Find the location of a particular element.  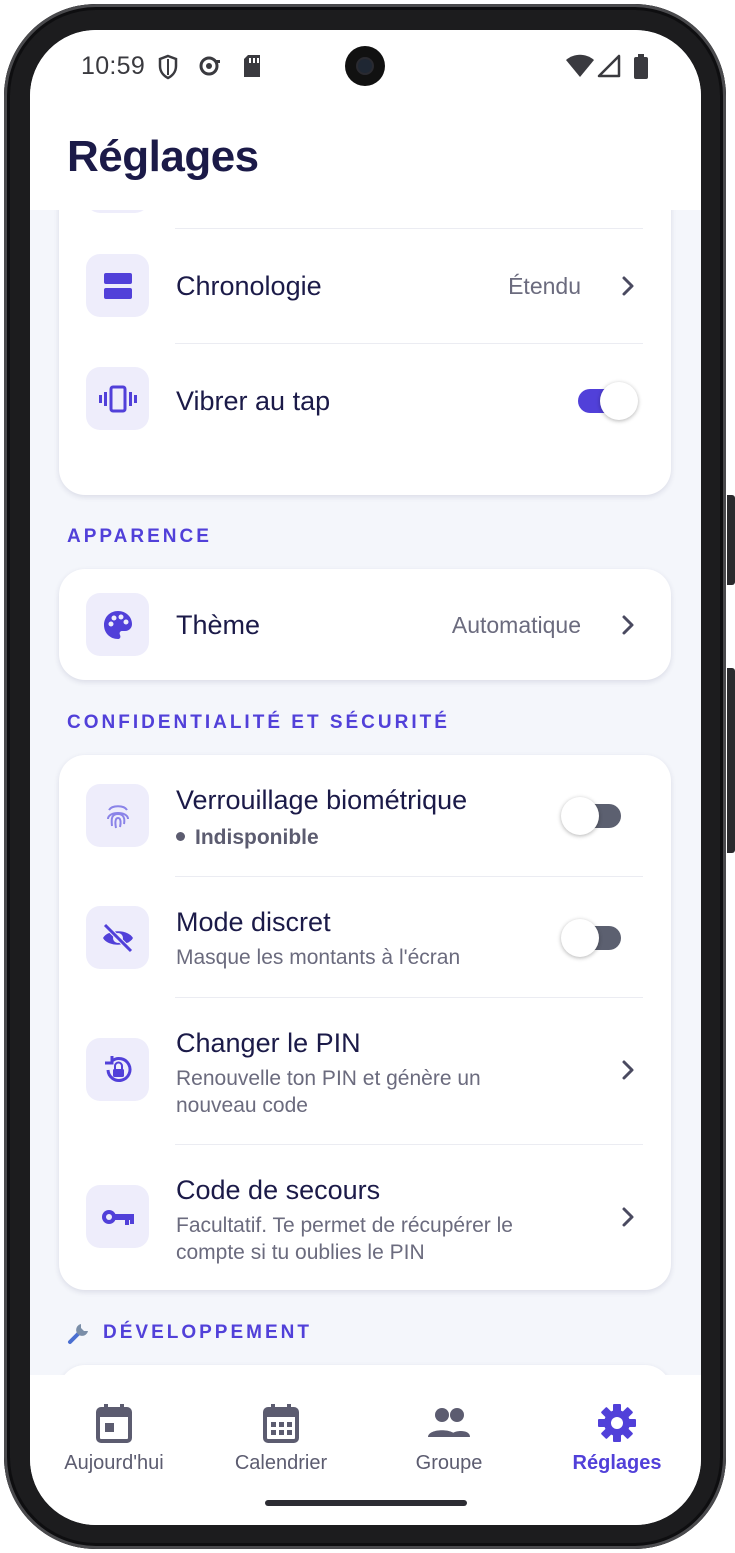

nav-reglages: Réglages is located at coordinates (617, 1430).